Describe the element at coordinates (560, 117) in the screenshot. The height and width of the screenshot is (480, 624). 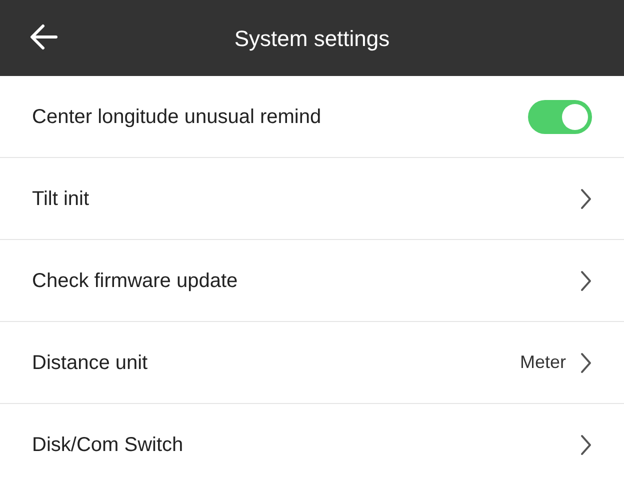
I see `toggle-switch` at that location.